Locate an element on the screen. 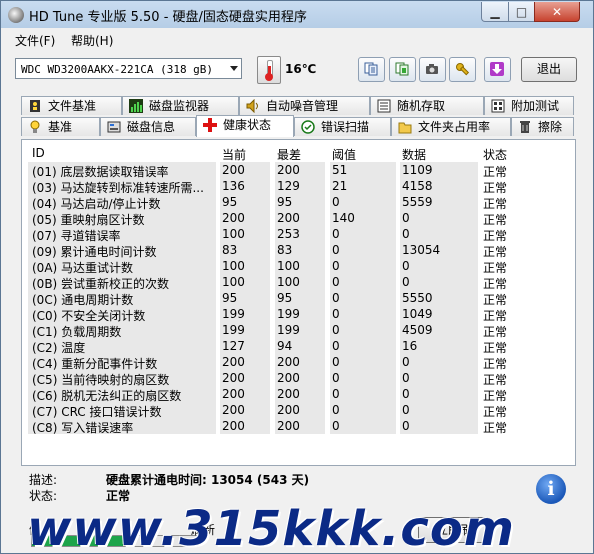 Image resolution: width=594 pixels, height=554 pixels. error-scan-icon is located at coordinates (308, 127).